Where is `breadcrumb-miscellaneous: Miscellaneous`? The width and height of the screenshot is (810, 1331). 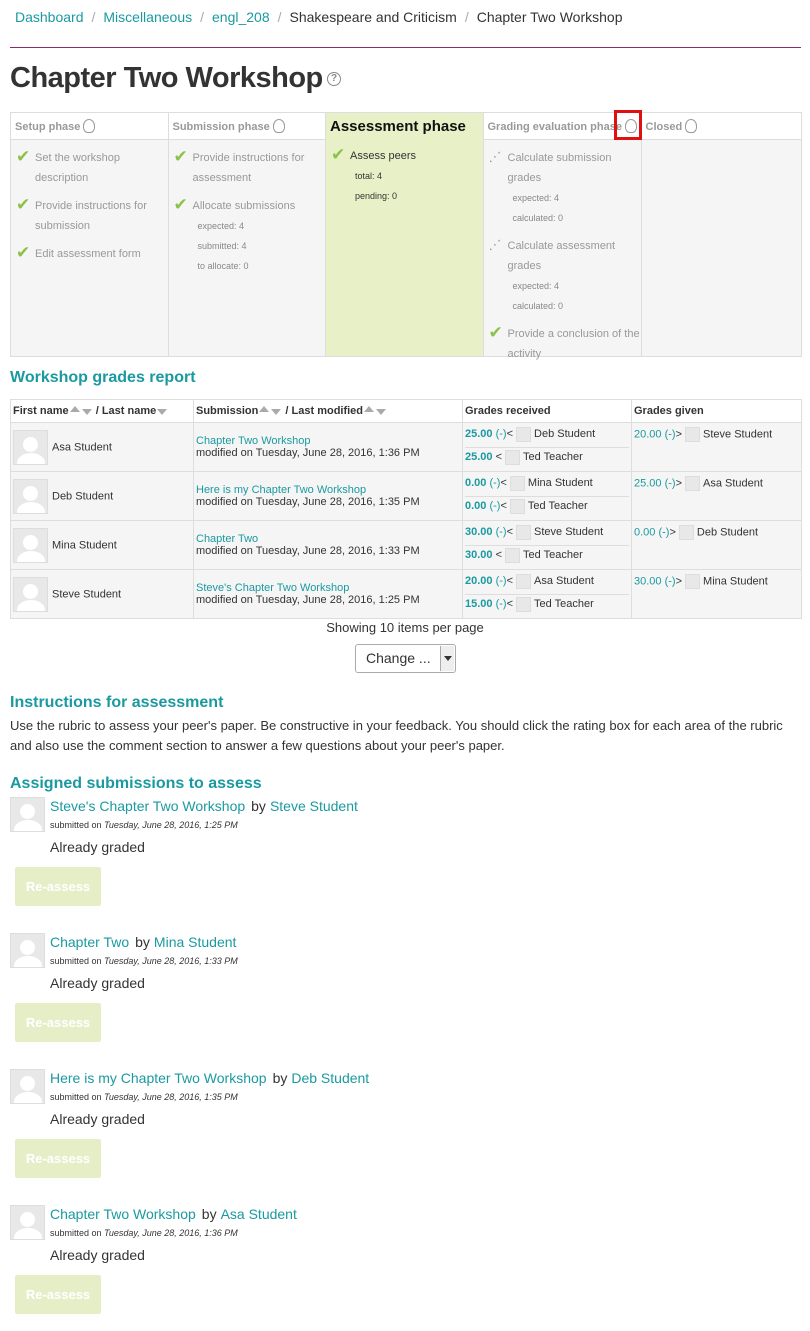 breadcrumb-miscellaneous: Miscellaneous is located at coordinates (147, 17).